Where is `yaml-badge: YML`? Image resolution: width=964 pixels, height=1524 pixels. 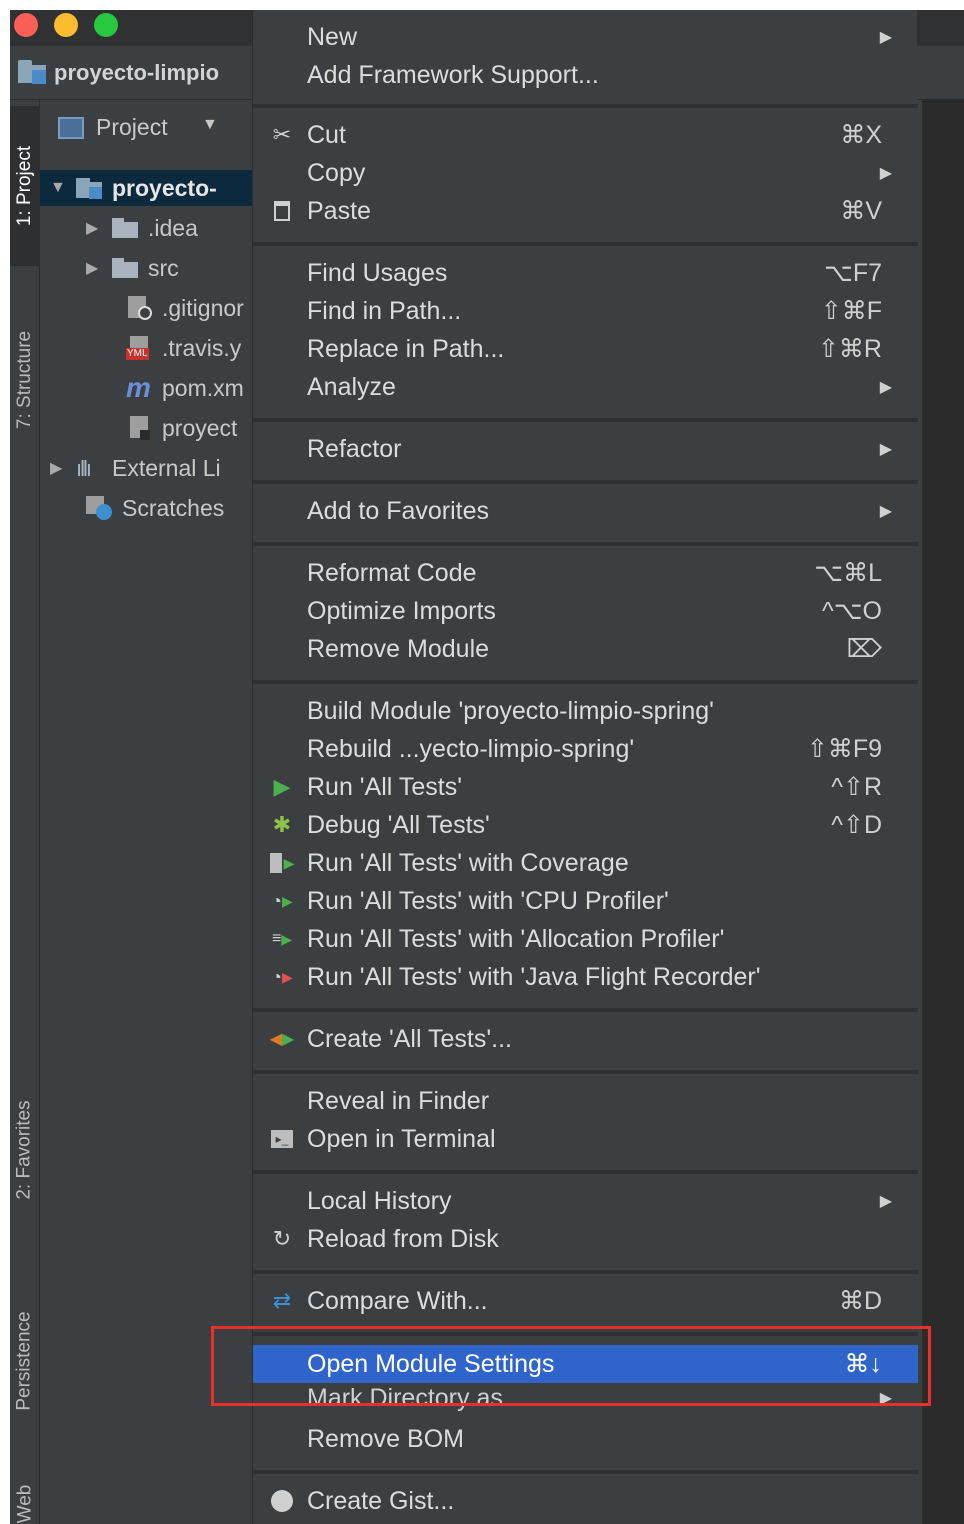
yaml-badge: YML is located at coordinates (137, 354).